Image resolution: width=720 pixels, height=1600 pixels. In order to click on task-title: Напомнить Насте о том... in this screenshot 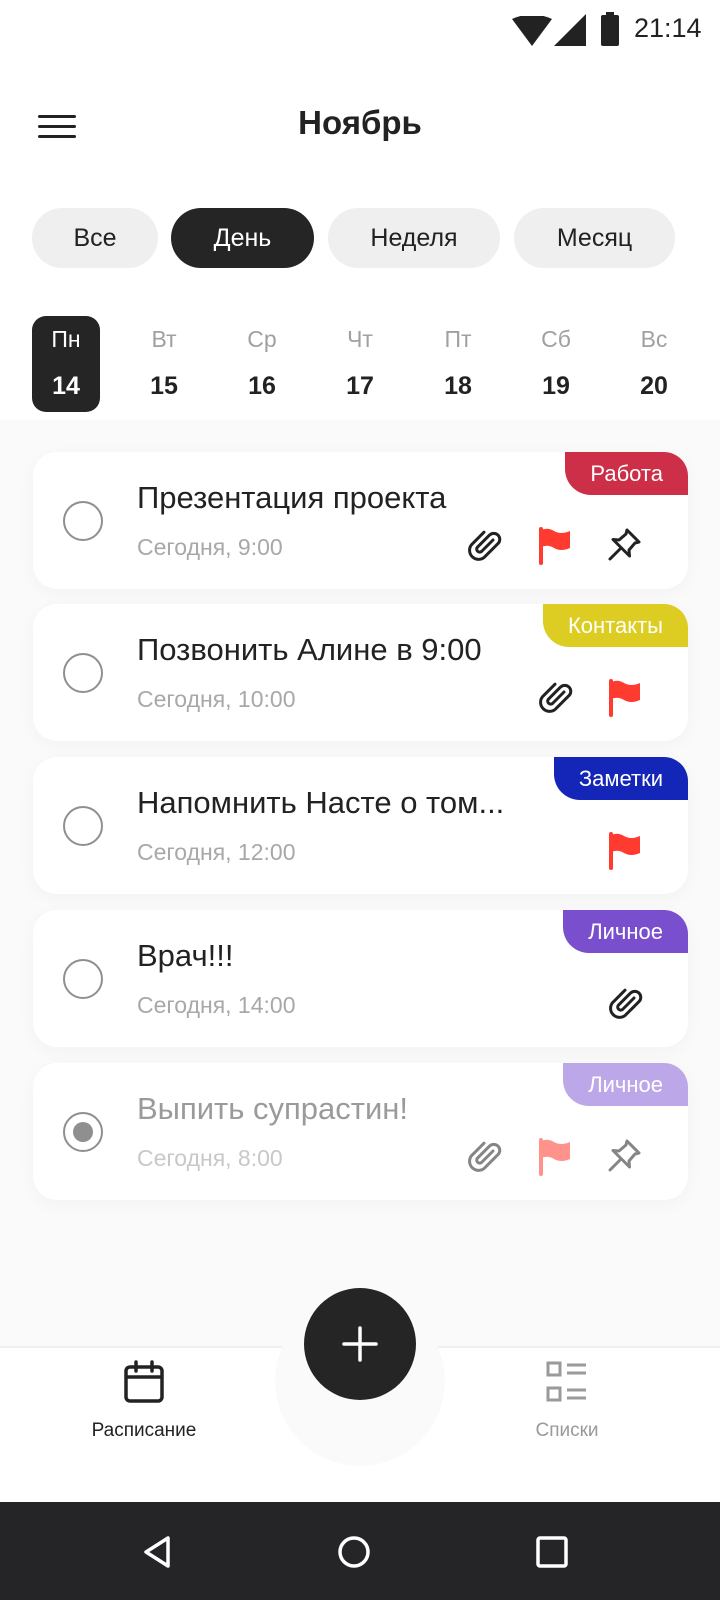, I will do `click(321, 802)`.